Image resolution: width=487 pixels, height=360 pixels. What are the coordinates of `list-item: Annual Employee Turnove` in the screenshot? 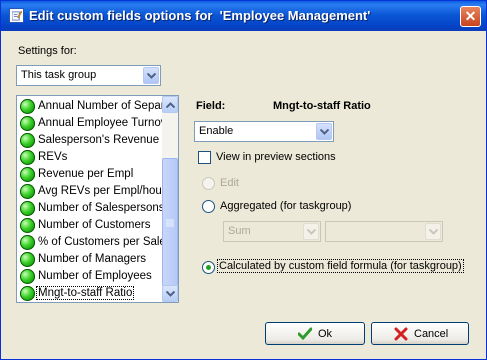 It's located at (95, 123).